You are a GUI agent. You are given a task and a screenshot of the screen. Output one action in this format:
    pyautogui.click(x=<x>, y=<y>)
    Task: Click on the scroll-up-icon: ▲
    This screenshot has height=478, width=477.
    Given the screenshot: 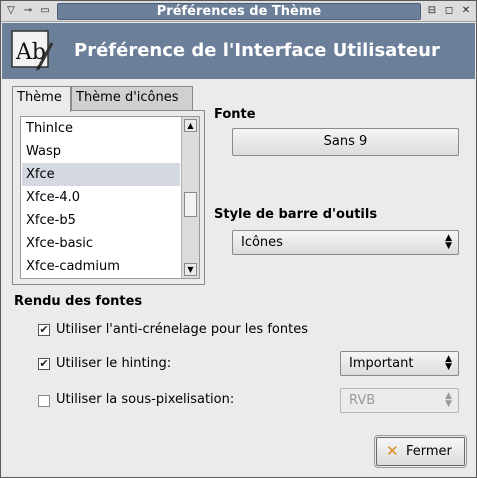 What is the action you would take?
    pyautogui.click(x=190, y=125)
    